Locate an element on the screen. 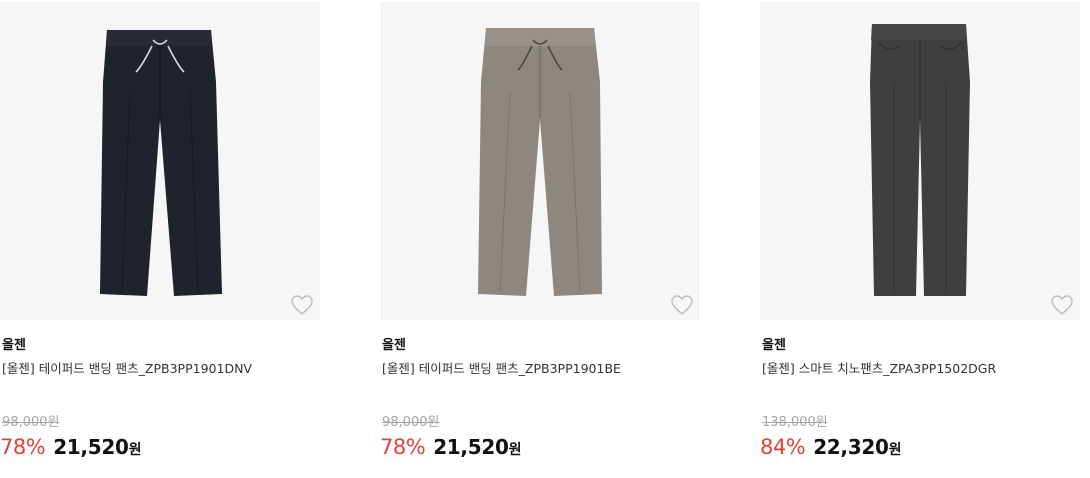 This screenshot has height=478, width=1090. pants-image-beige is located at coordinates (540, 162).